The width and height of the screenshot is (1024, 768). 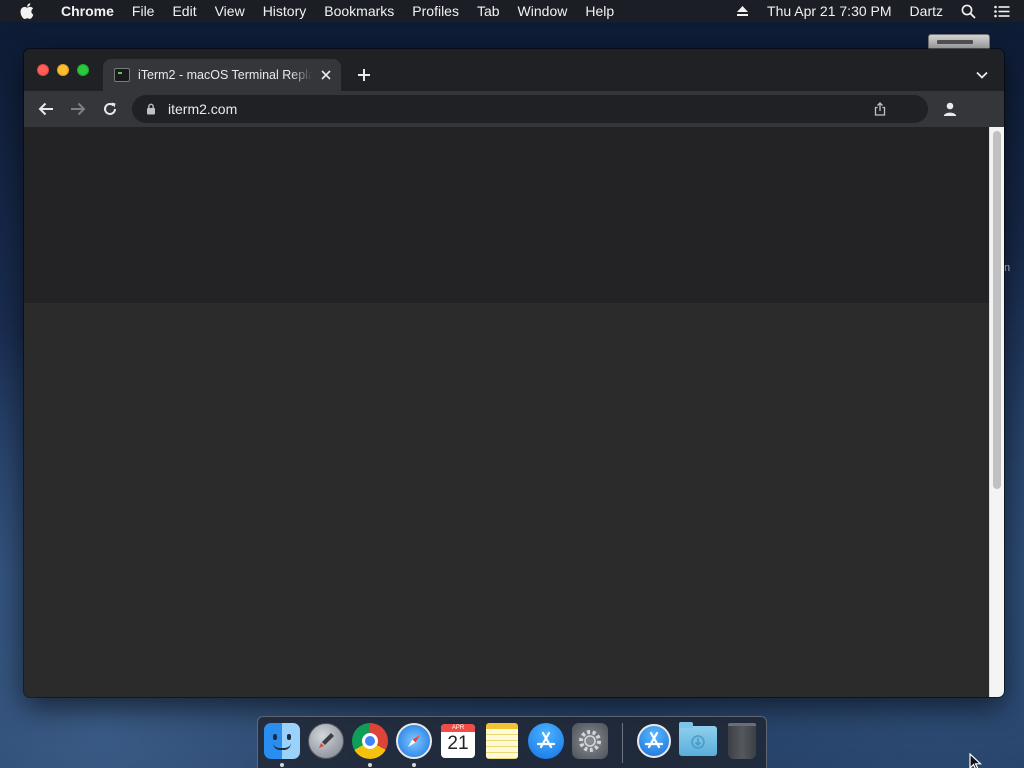 I want to click on iterm2-favicon, so click(x=122, y=75).